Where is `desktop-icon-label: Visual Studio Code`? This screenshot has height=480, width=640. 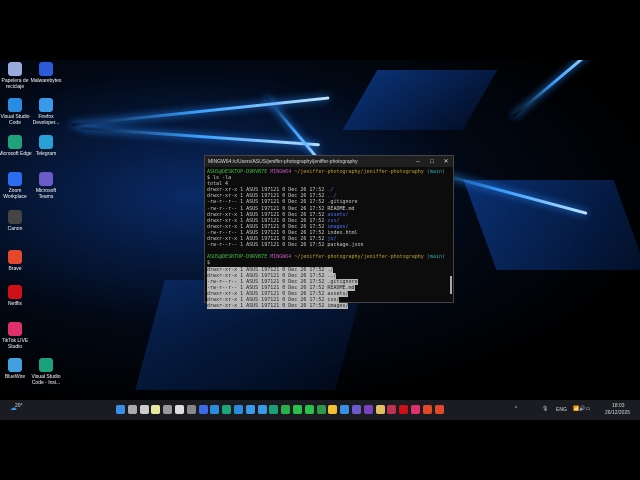
desktop-icon-label: Visual Studio Code is located at coordinates (15, 120).